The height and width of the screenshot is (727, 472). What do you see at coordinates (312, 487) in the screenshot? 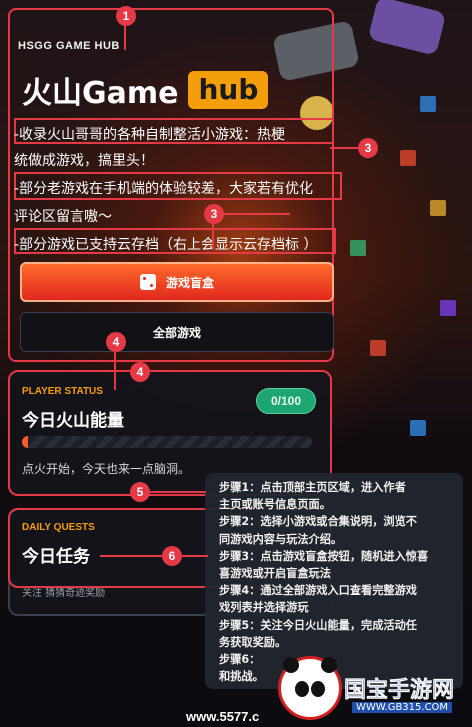
I see `step-line: 步骤1：点击顶部主页区域，进入作者` at bounding box center [312, 487].